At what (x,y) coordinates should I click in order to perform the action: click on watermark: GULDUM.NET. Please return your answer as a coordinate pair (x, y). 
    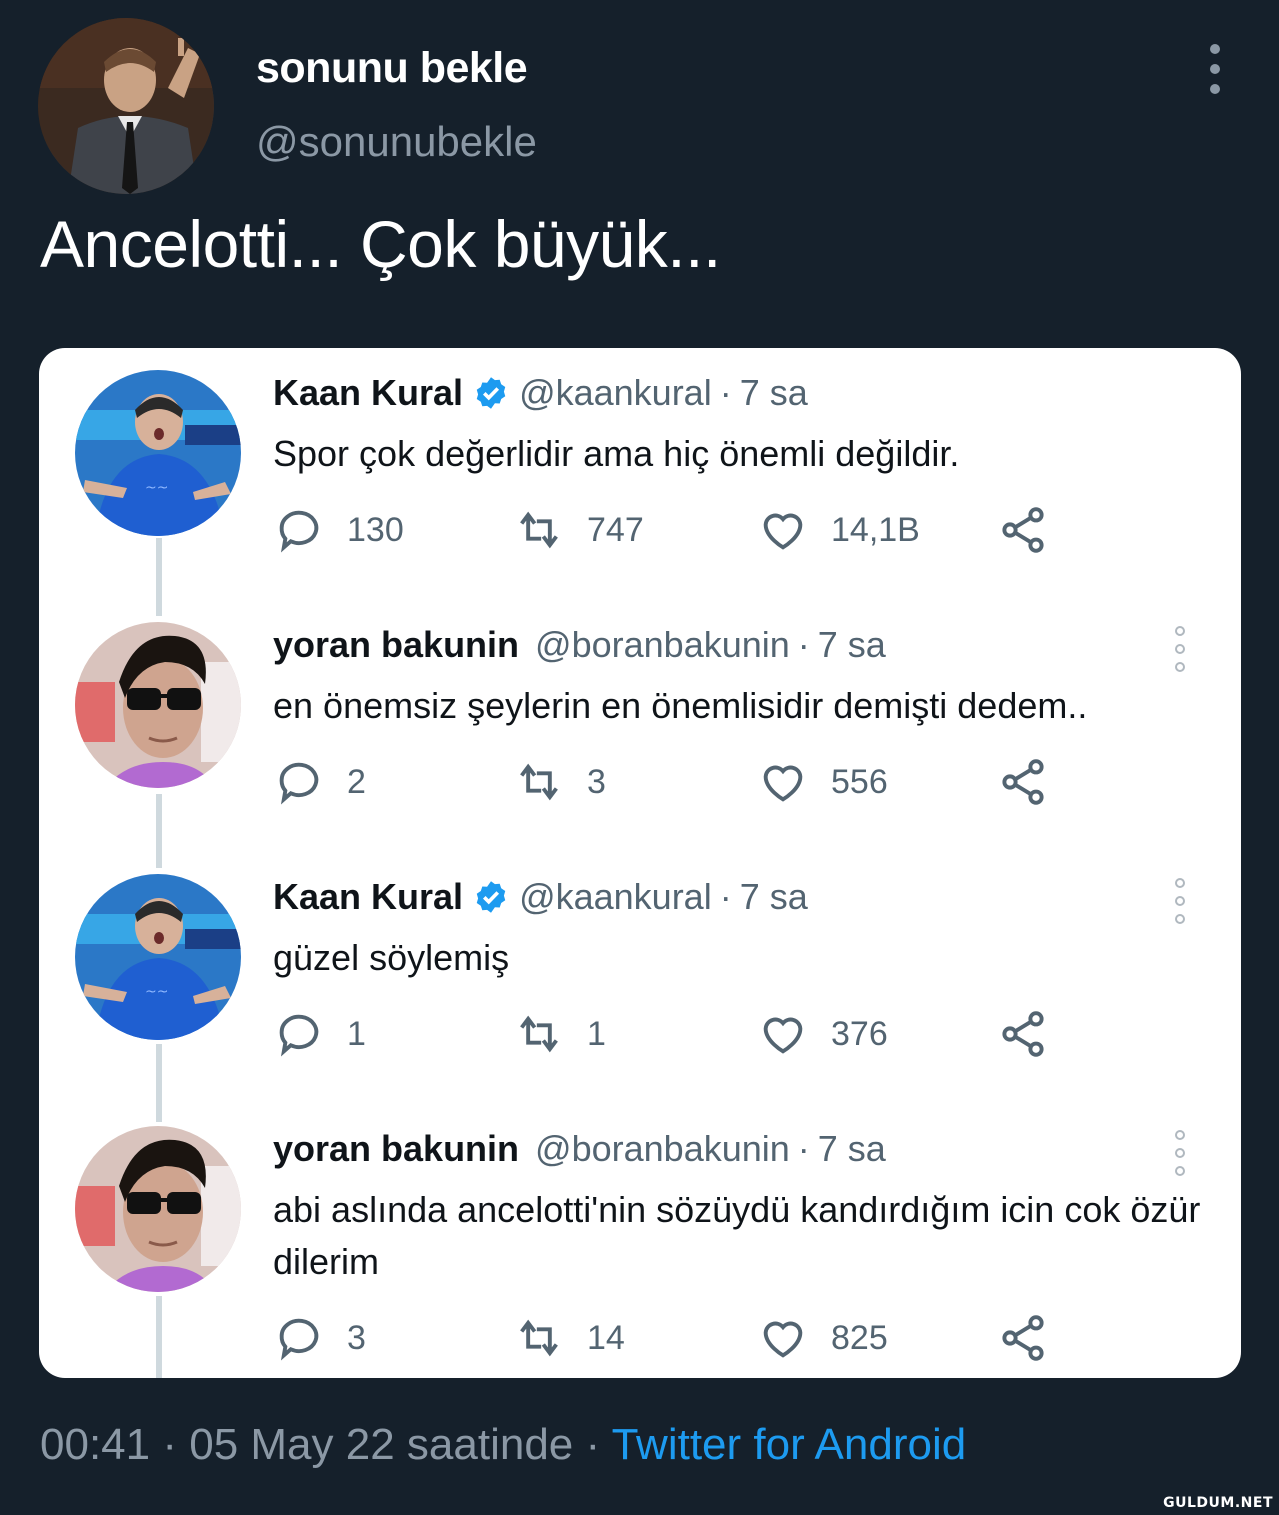
    Looking at the image, I should click on (1218, 1503).